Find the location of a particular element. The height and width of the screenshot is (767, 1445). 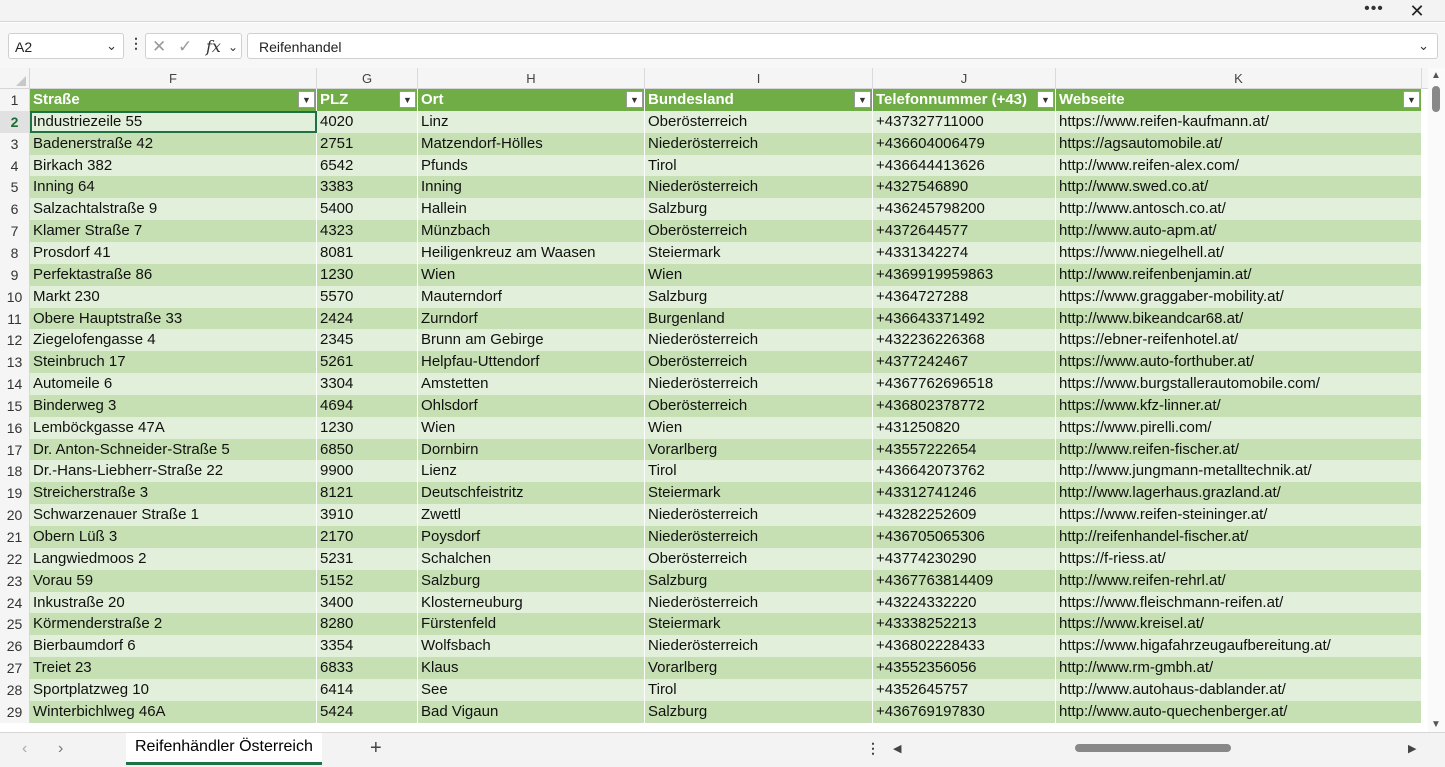

table-cell: Binderweg 3 is located at coordinates (173, 405).